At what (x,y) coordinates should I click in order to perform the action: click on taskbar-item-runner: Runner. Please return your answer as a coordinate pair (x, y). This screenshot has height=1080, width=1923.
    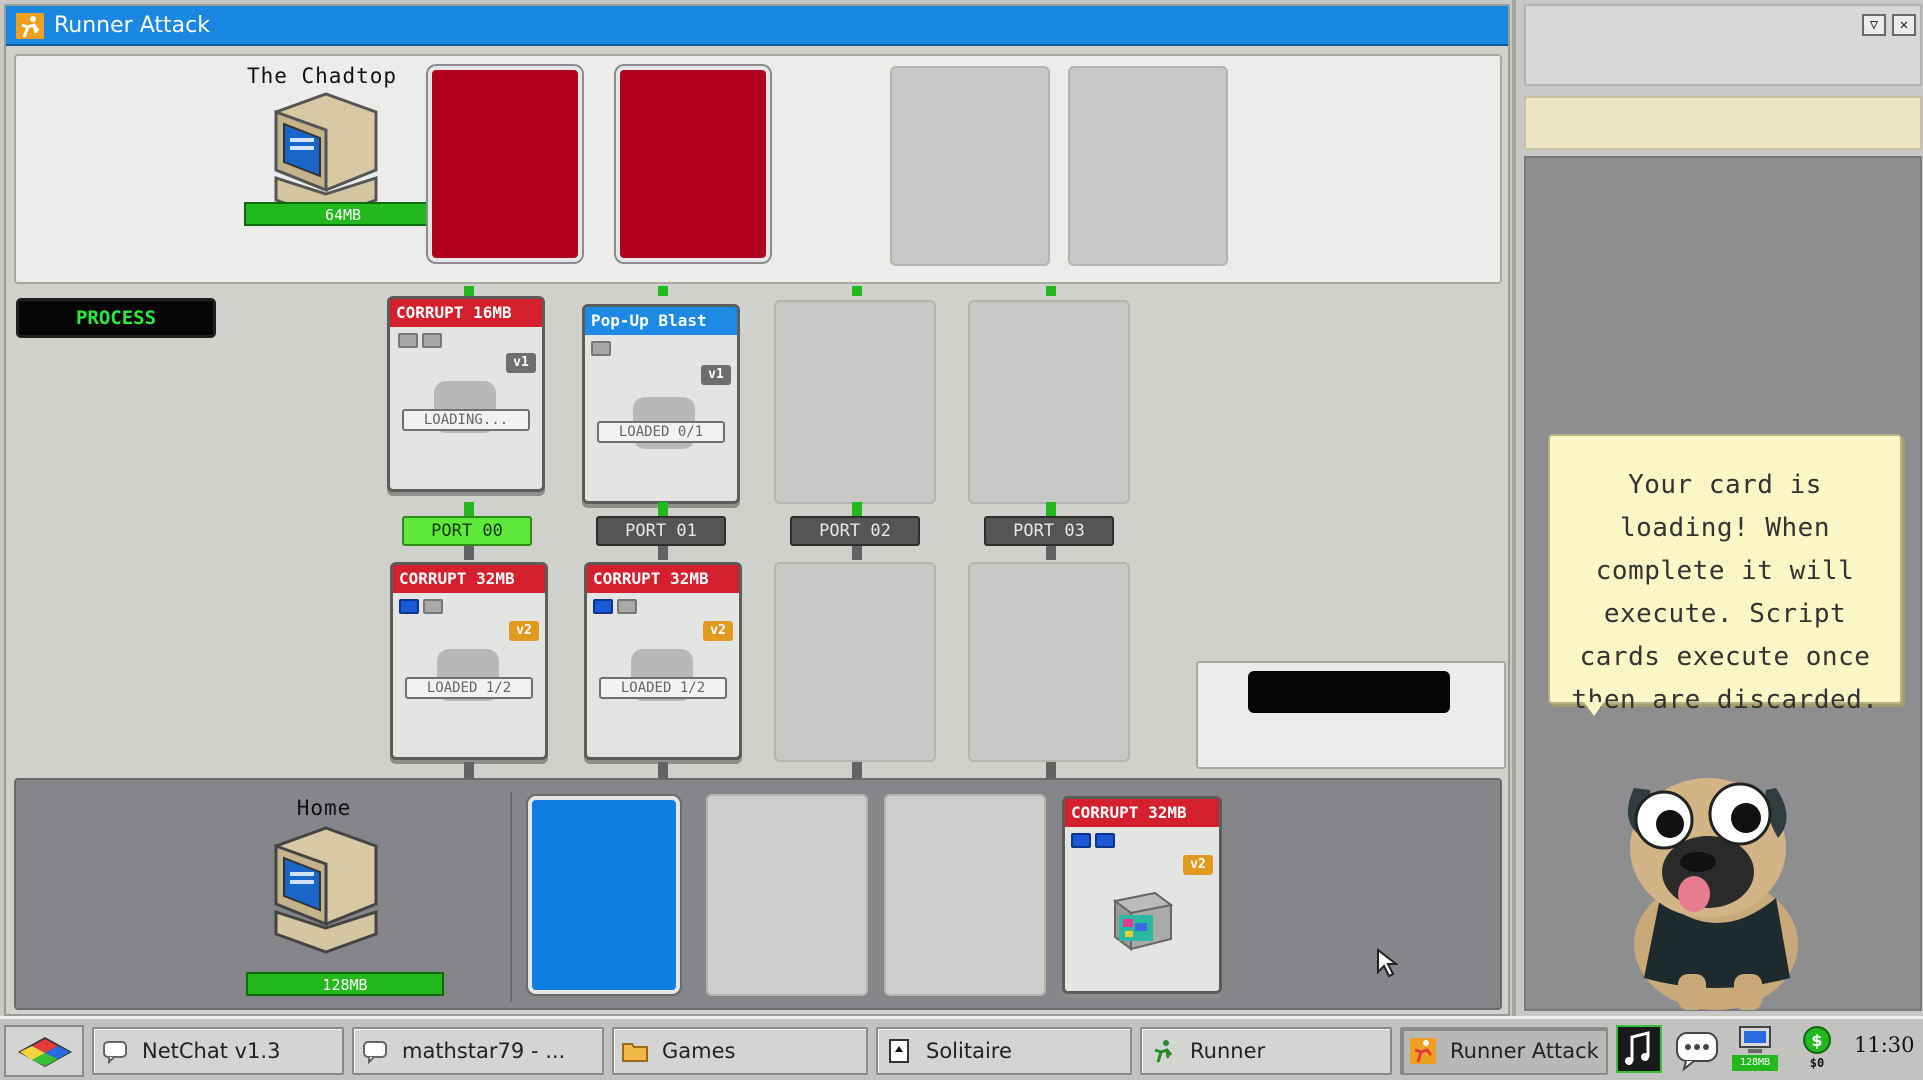
    Looking at the image, I should click on (1266, 1051).